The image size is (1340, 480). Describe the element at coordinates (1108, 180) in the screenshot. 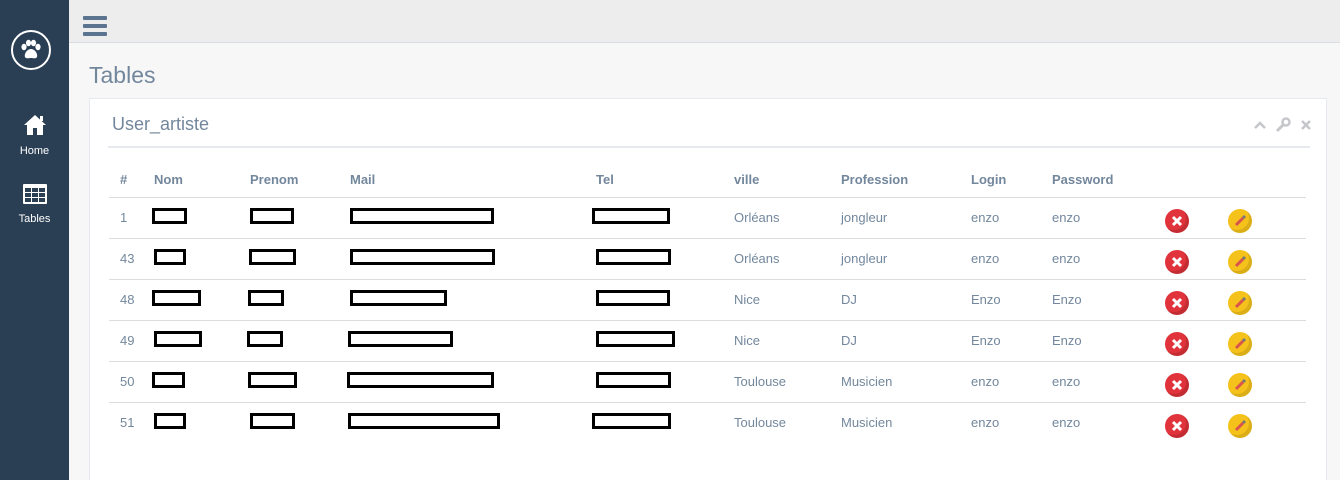

I see `column-header-password: Password` at that location.